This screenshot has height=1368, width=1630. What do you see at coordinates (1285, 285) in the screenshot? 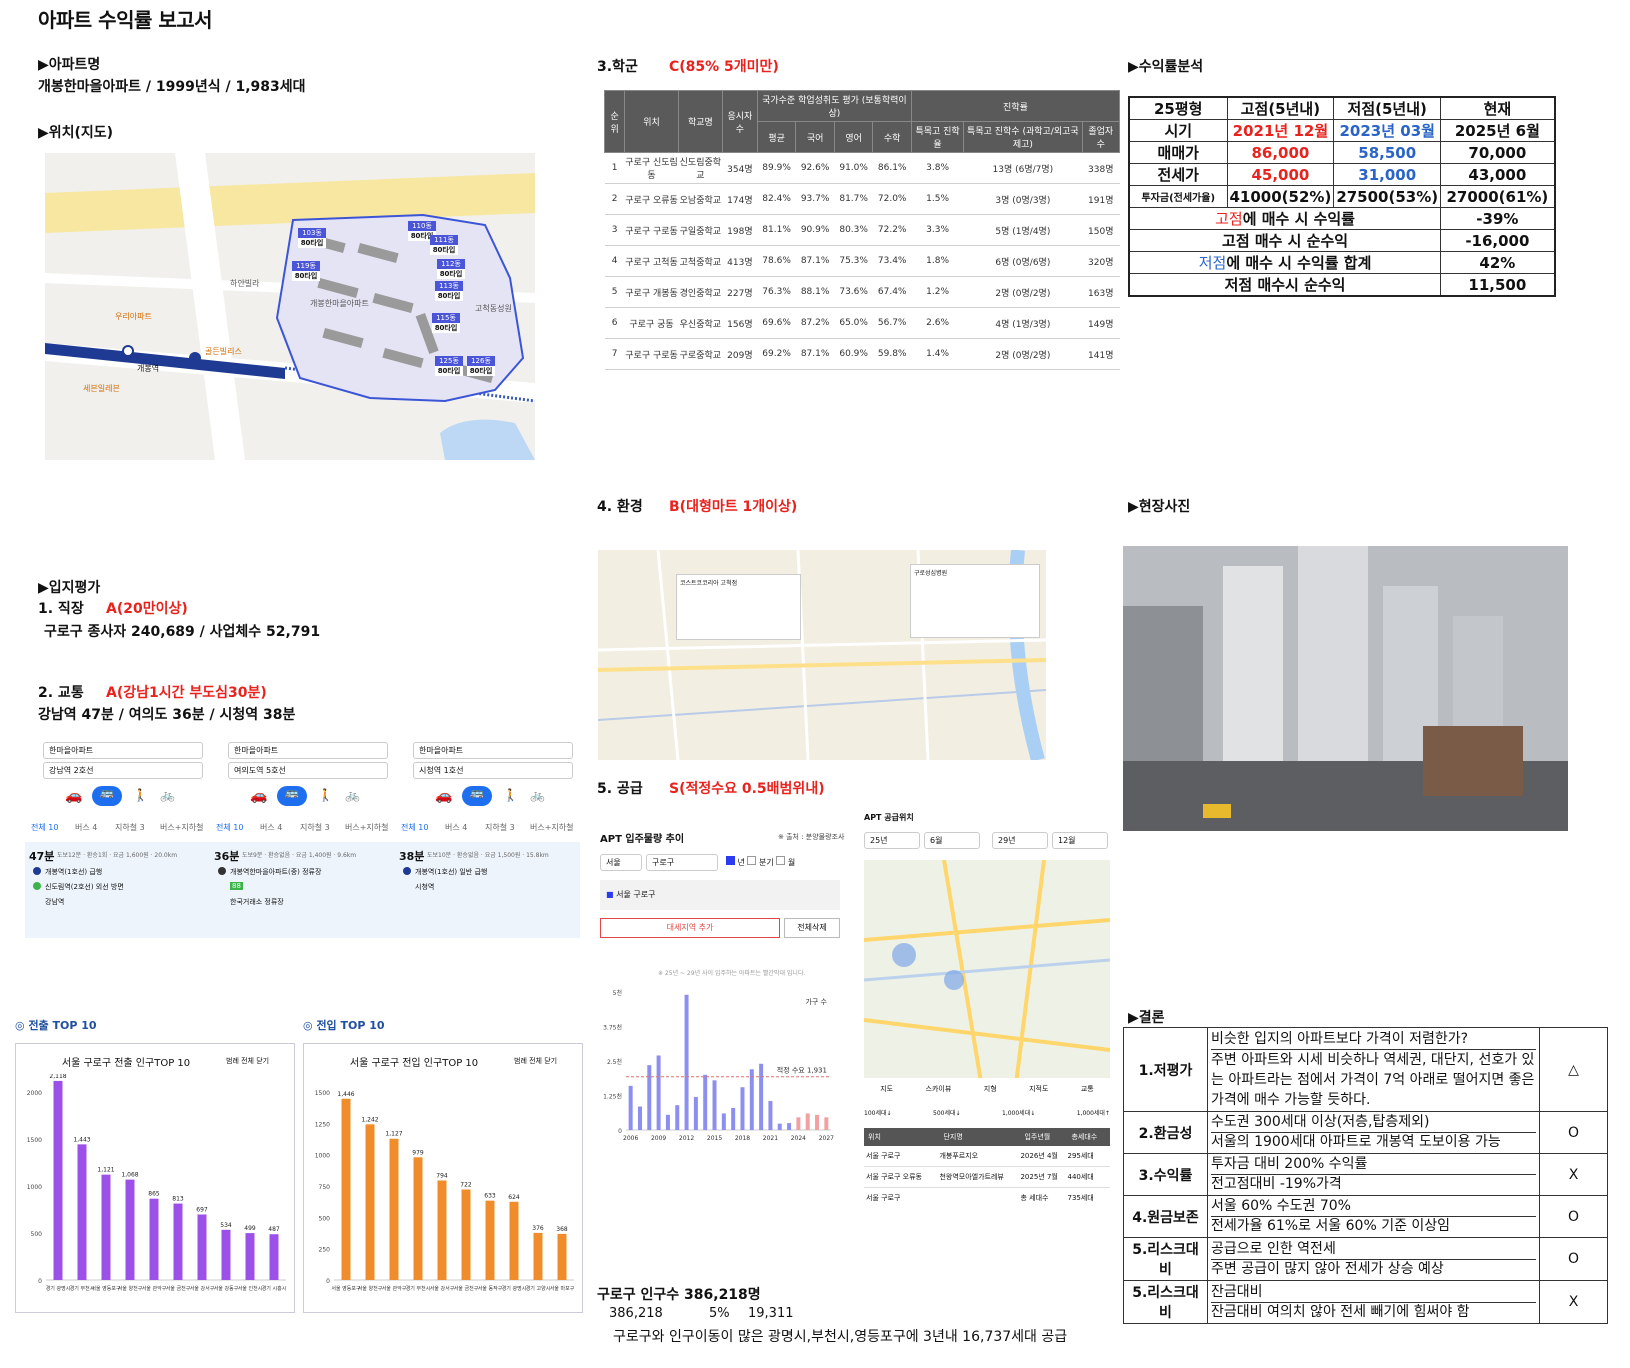
I see `profit-summary-label: 저점 매수시 순수익` at bounding box center [1285, 285].